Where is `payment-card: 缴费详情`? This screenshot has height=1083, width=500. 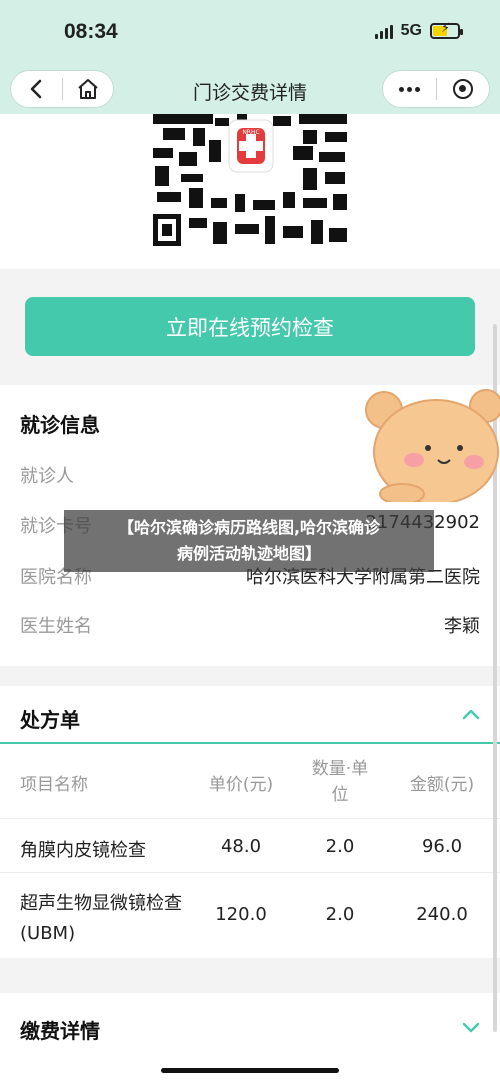
payment-card: 缴费详情 is located at coordinates (250, 1038).